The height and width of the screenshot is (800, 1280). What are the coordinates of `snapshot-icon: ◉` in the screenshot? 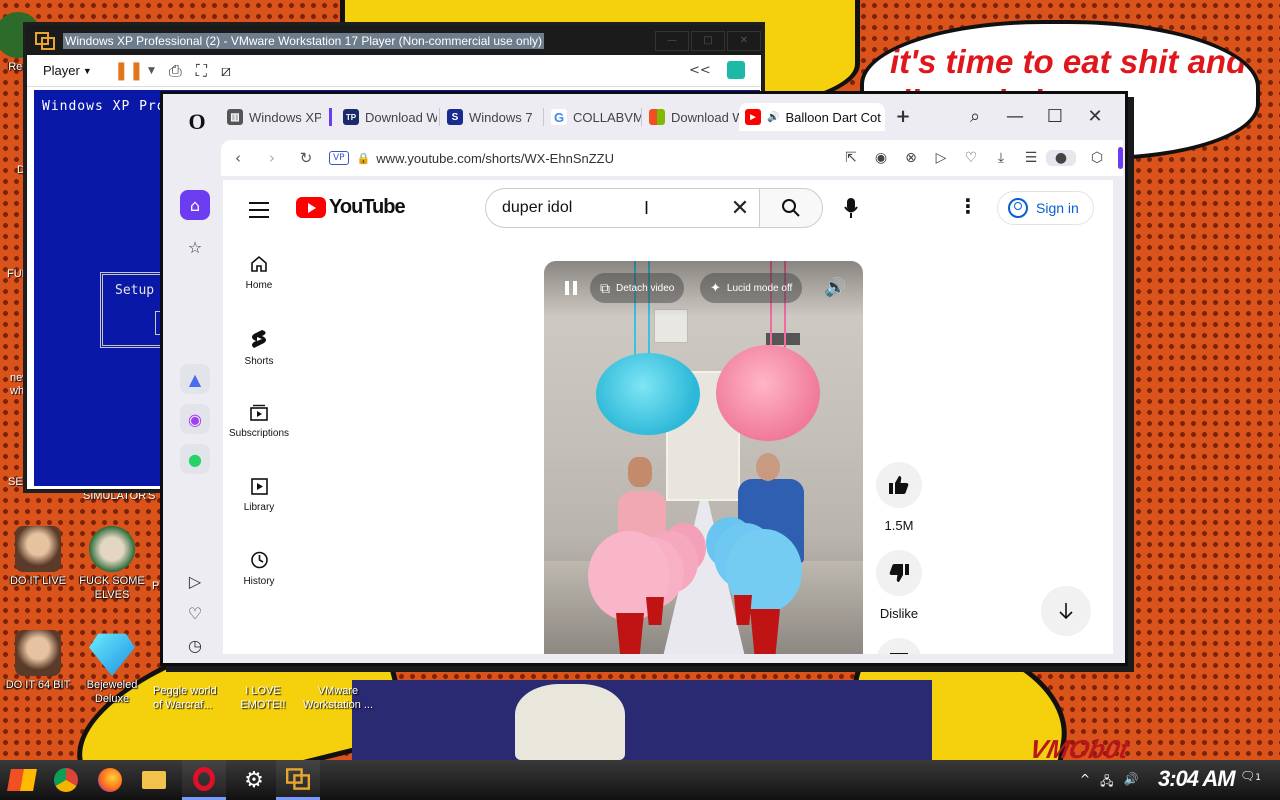 It's located at (881, 158).